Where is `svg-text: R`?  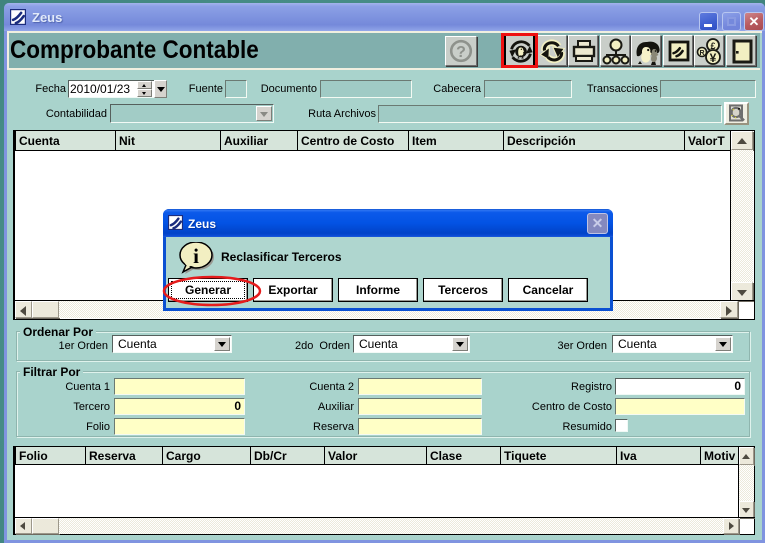
svg-text: R is located at coordinates (701, 53).